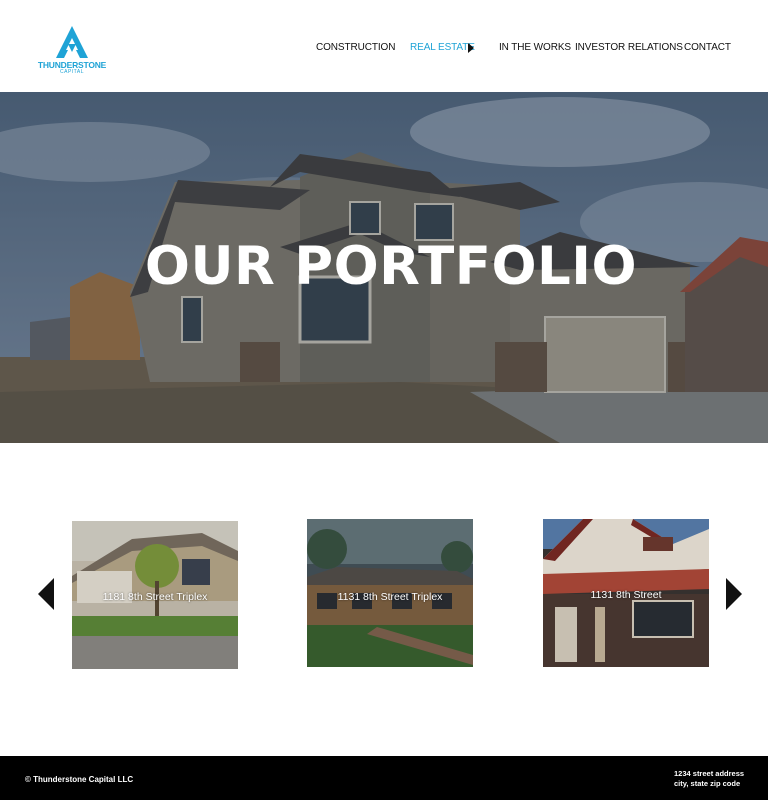  I want to click on footer-address: 1234 street address city, state zip code, so click(709, 779).